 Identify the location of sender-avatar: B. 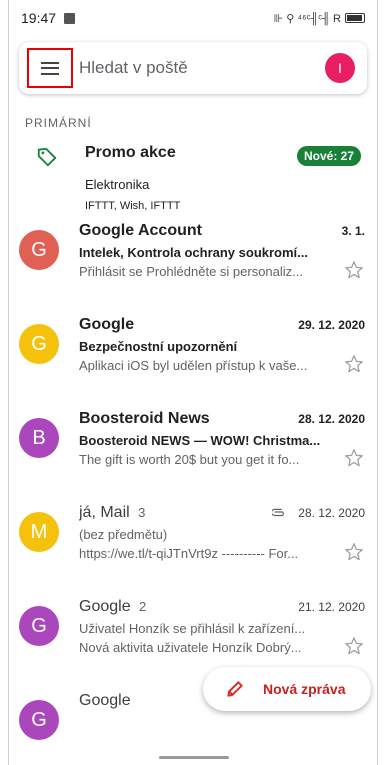
(39, 438).